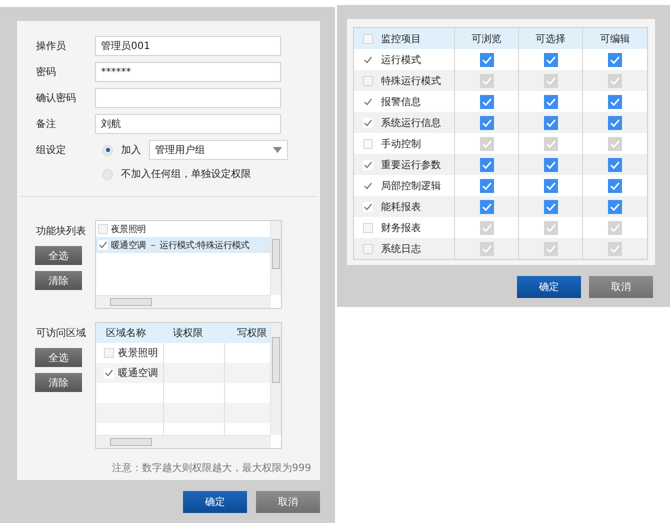 The height and width of the screenshot is (523, 670). Describe the element at coordinates (46, 124) in the screenshot. I see `field-label: 备注` at that location.